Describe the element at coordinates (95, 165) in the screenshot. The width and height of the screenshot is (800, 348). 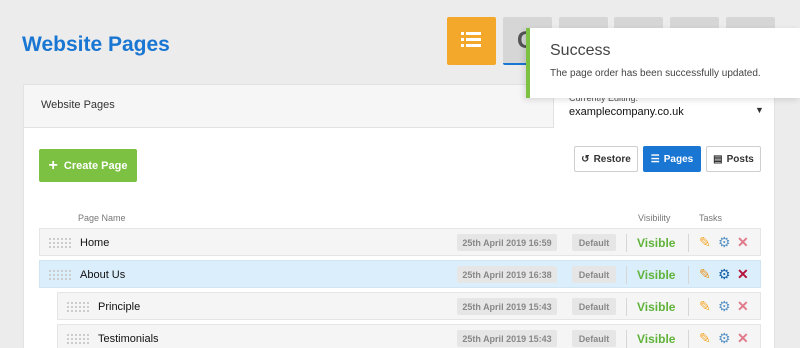
I see `create-page-label: Create Page` at that location.